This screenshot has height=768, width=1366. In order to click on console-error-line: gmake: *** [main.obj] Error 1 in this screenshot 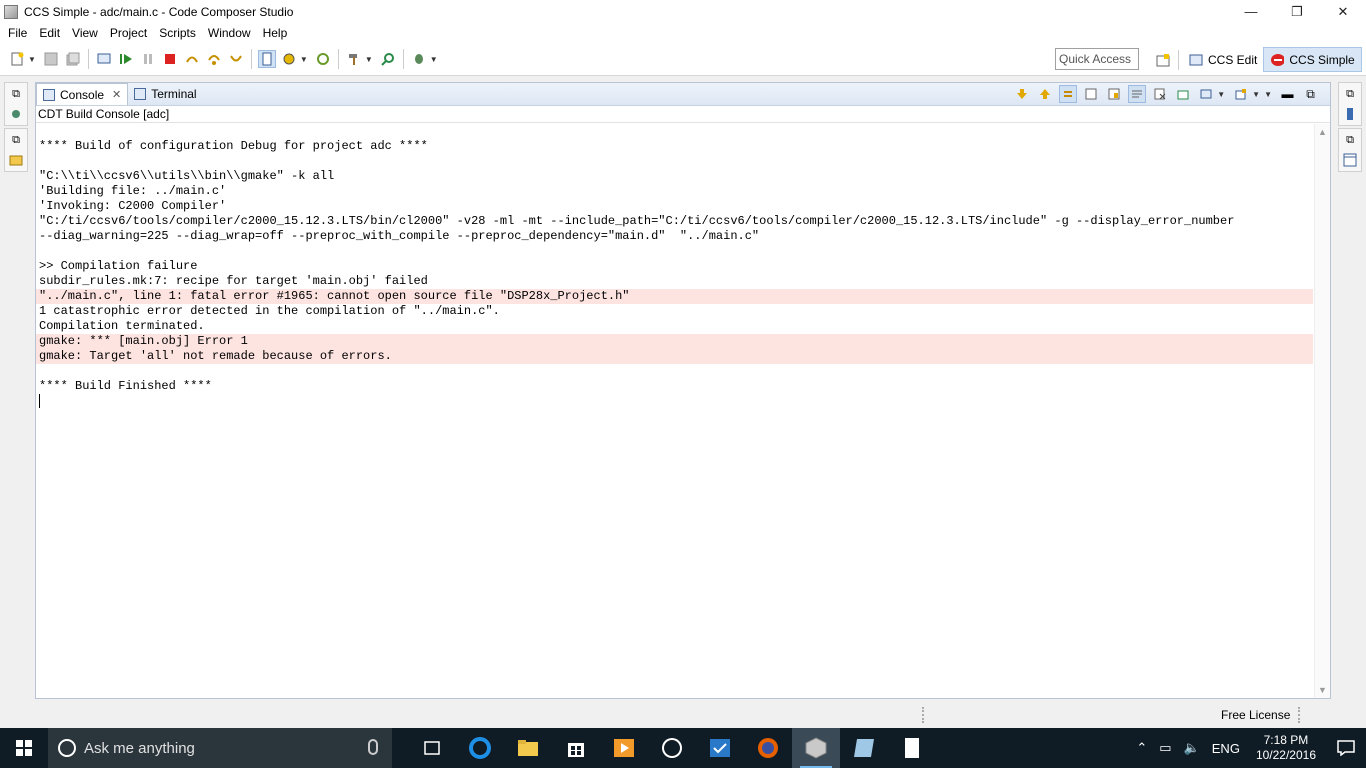, I will do `click(674, 341)`.